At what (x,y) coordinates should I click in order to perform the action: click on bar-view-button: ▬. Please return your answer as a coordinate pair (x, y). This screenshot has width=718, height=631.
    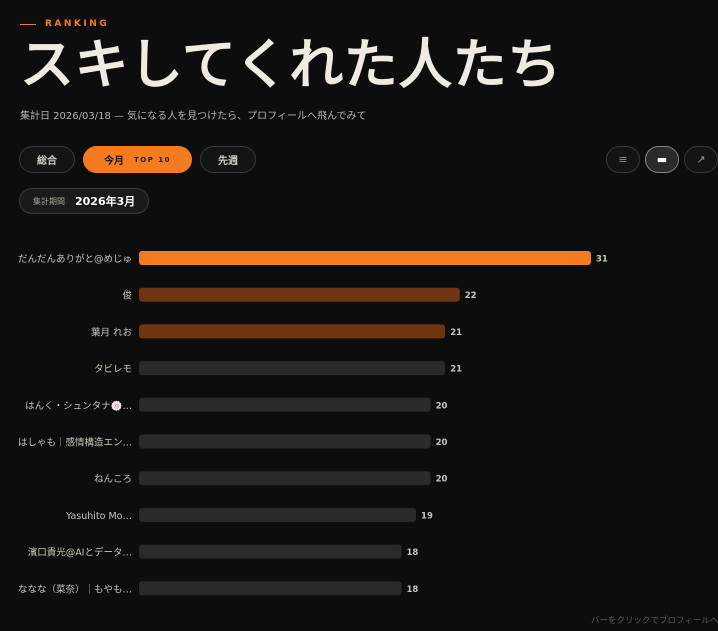
    Looking at the image, I should click on (662, 159).